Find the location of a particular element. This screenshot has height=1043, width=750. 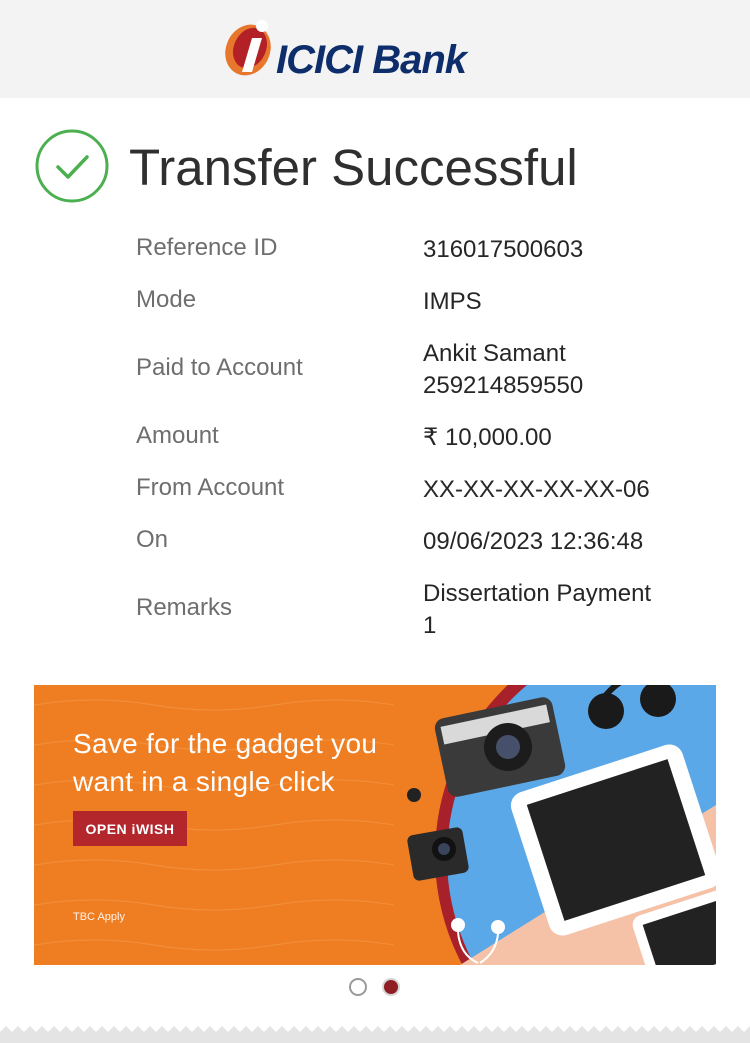

detail-label: Paid to Account is located at coordinates (219, 367).